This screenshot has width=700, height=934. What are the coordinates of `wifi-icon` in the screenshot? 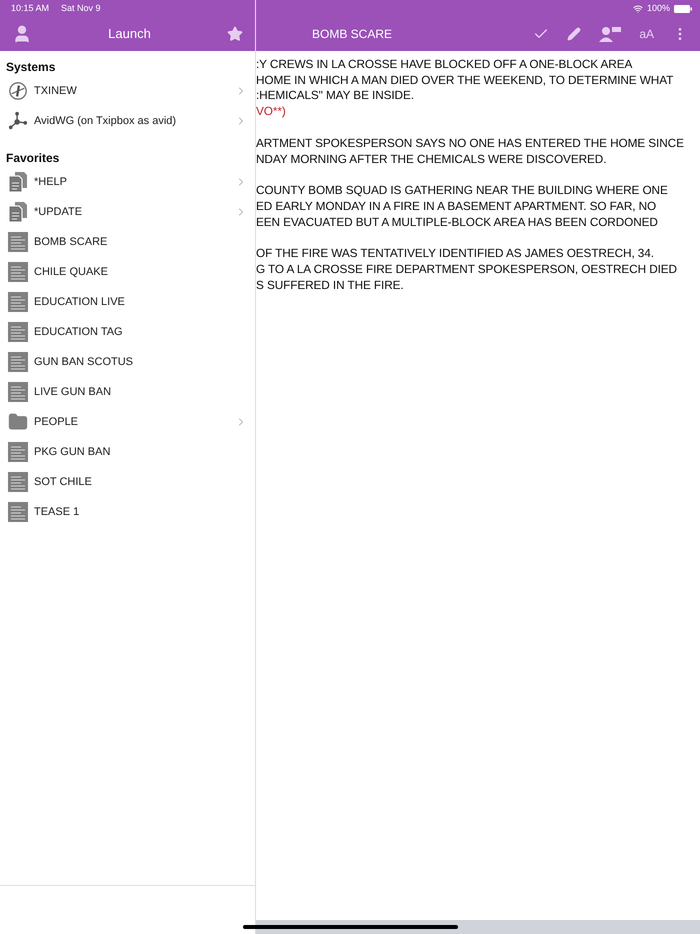 It's located at (637, 9).